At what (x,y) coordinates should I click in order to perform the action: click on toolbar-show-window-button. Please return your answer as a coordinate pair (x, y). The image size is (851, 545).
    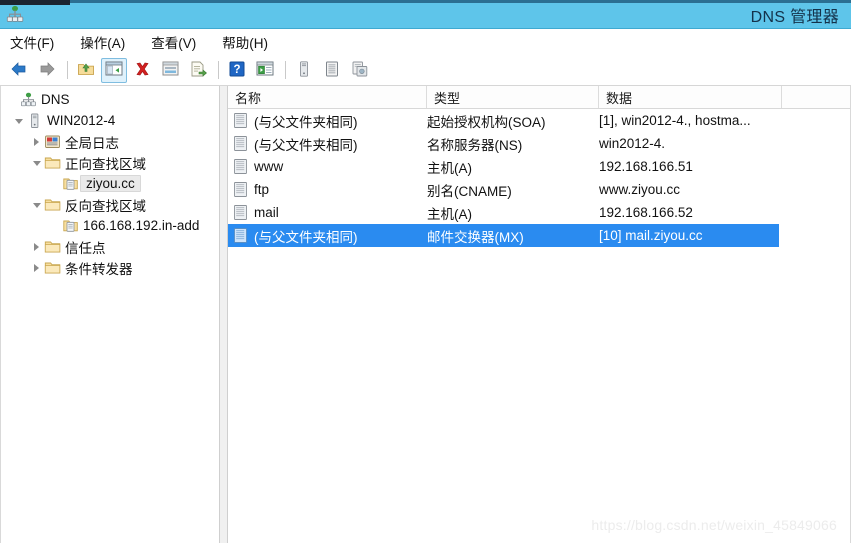
    Looking at the image, I should click on (265, 70).